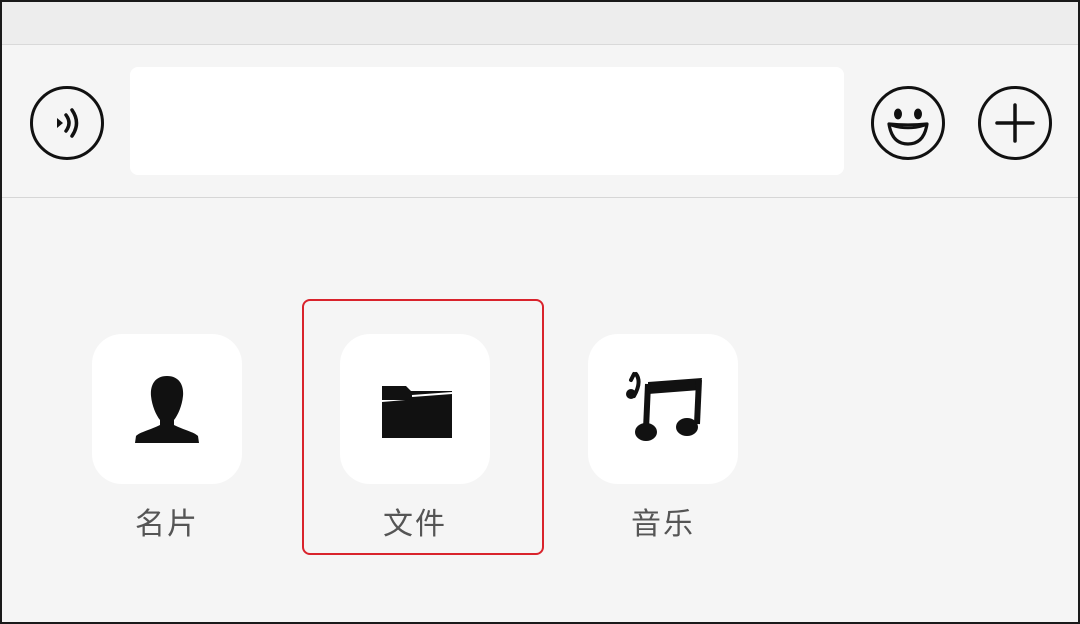  I want to click on message-input, so click(487, 121).